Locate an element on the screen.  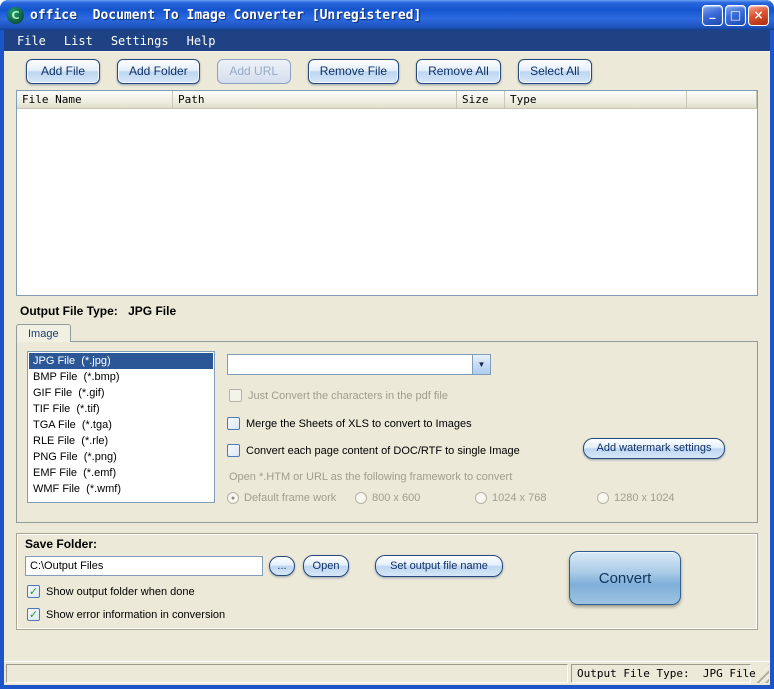
remove-all-button: Remove All is located at coordinates (458, 71).